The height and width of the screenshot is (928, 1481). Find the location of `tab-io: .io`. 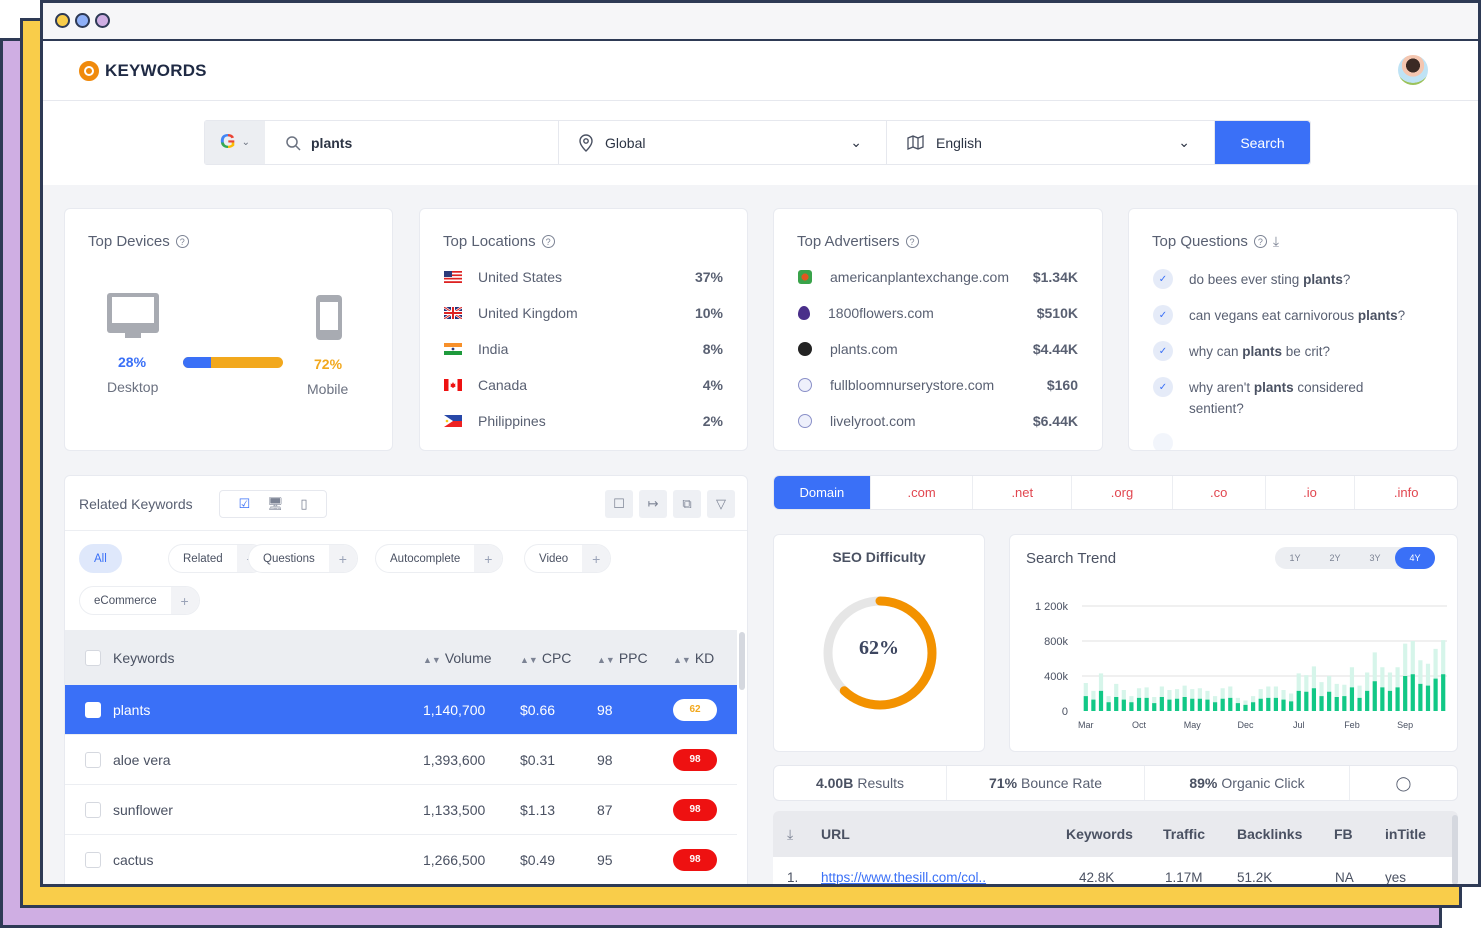

tab-io: .io is located at coordinates (1311, 492).